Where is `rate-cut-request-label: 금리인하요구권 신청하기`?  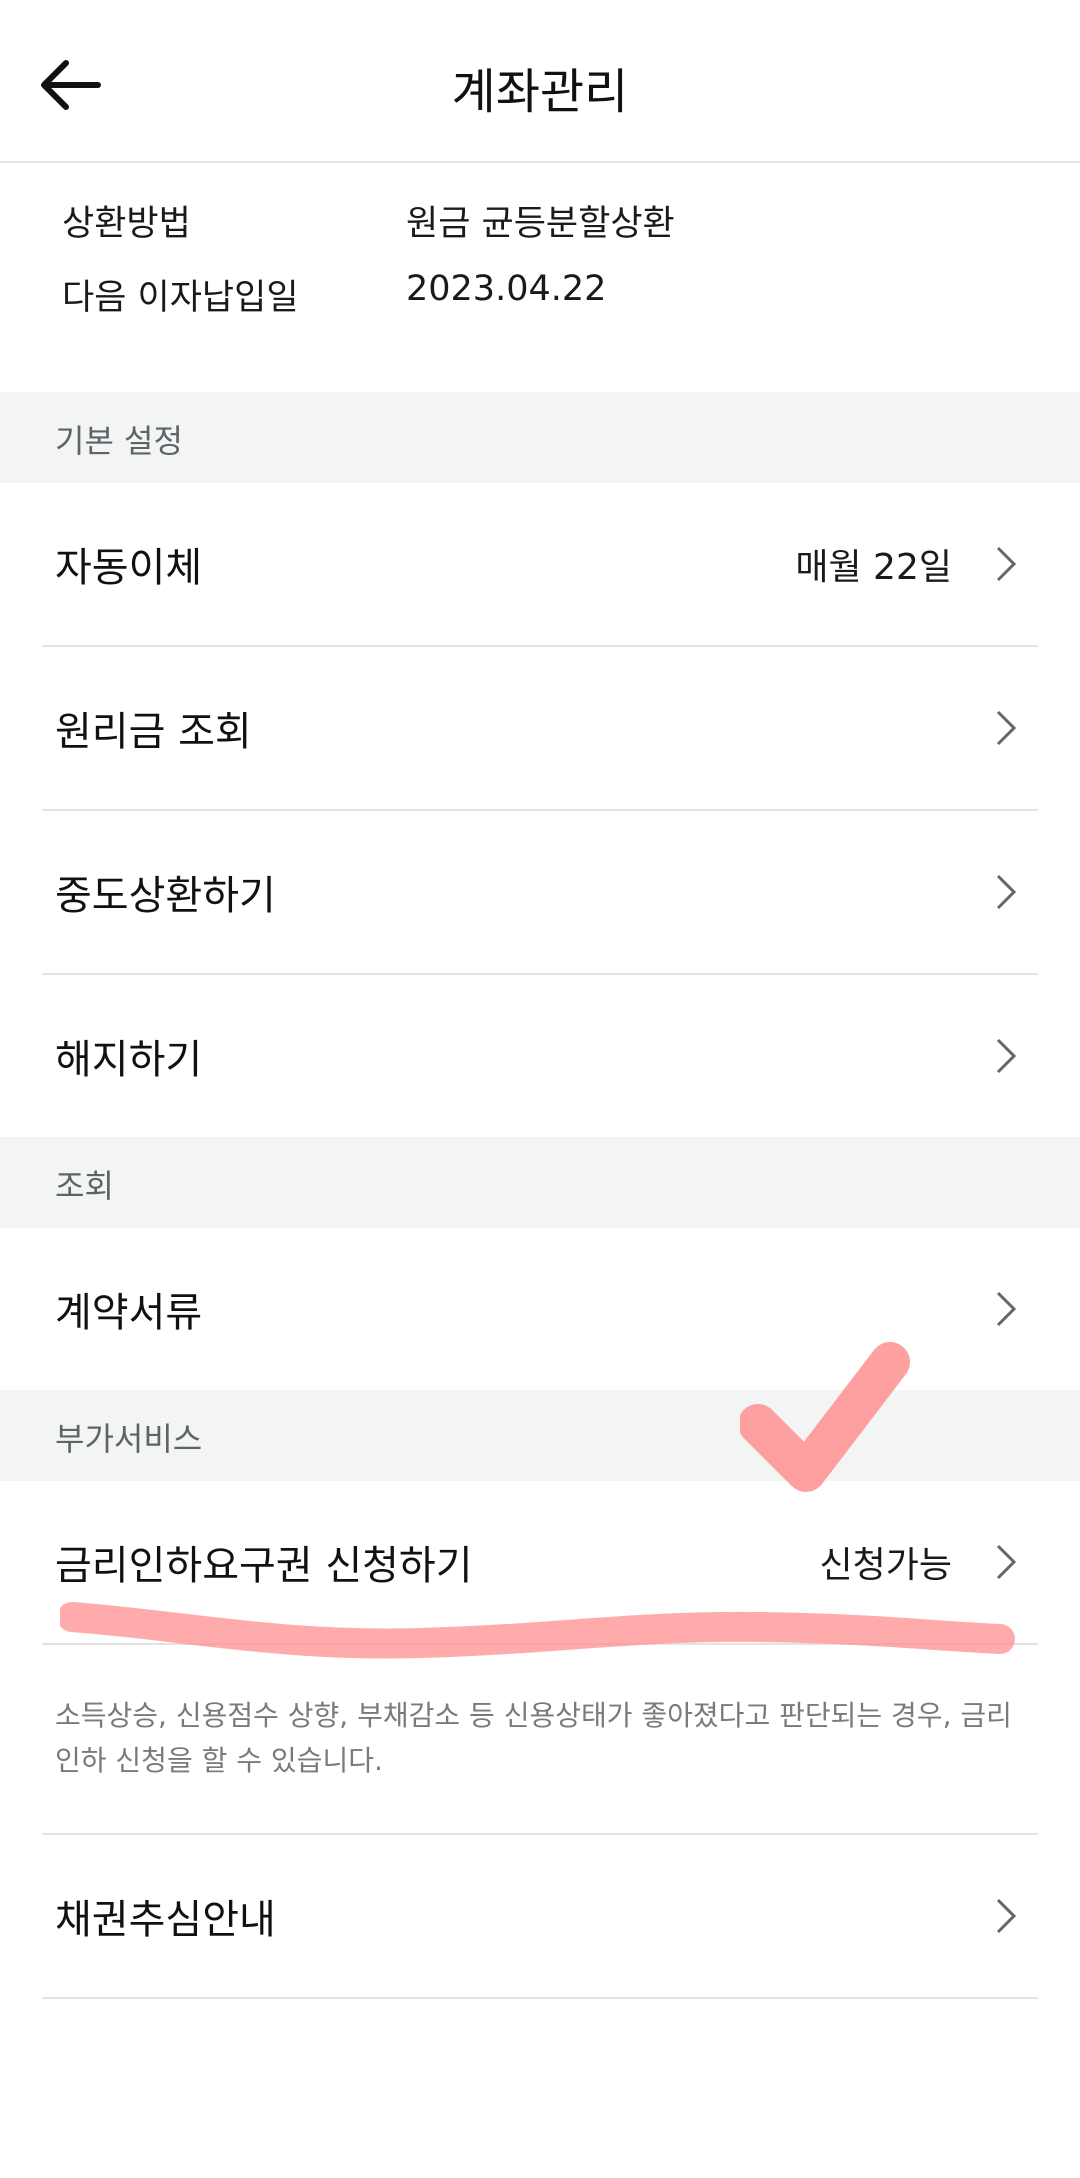
rate-cut-request-label: 금리인하요구권 신청하기 is located at coordinates (264, 1566).